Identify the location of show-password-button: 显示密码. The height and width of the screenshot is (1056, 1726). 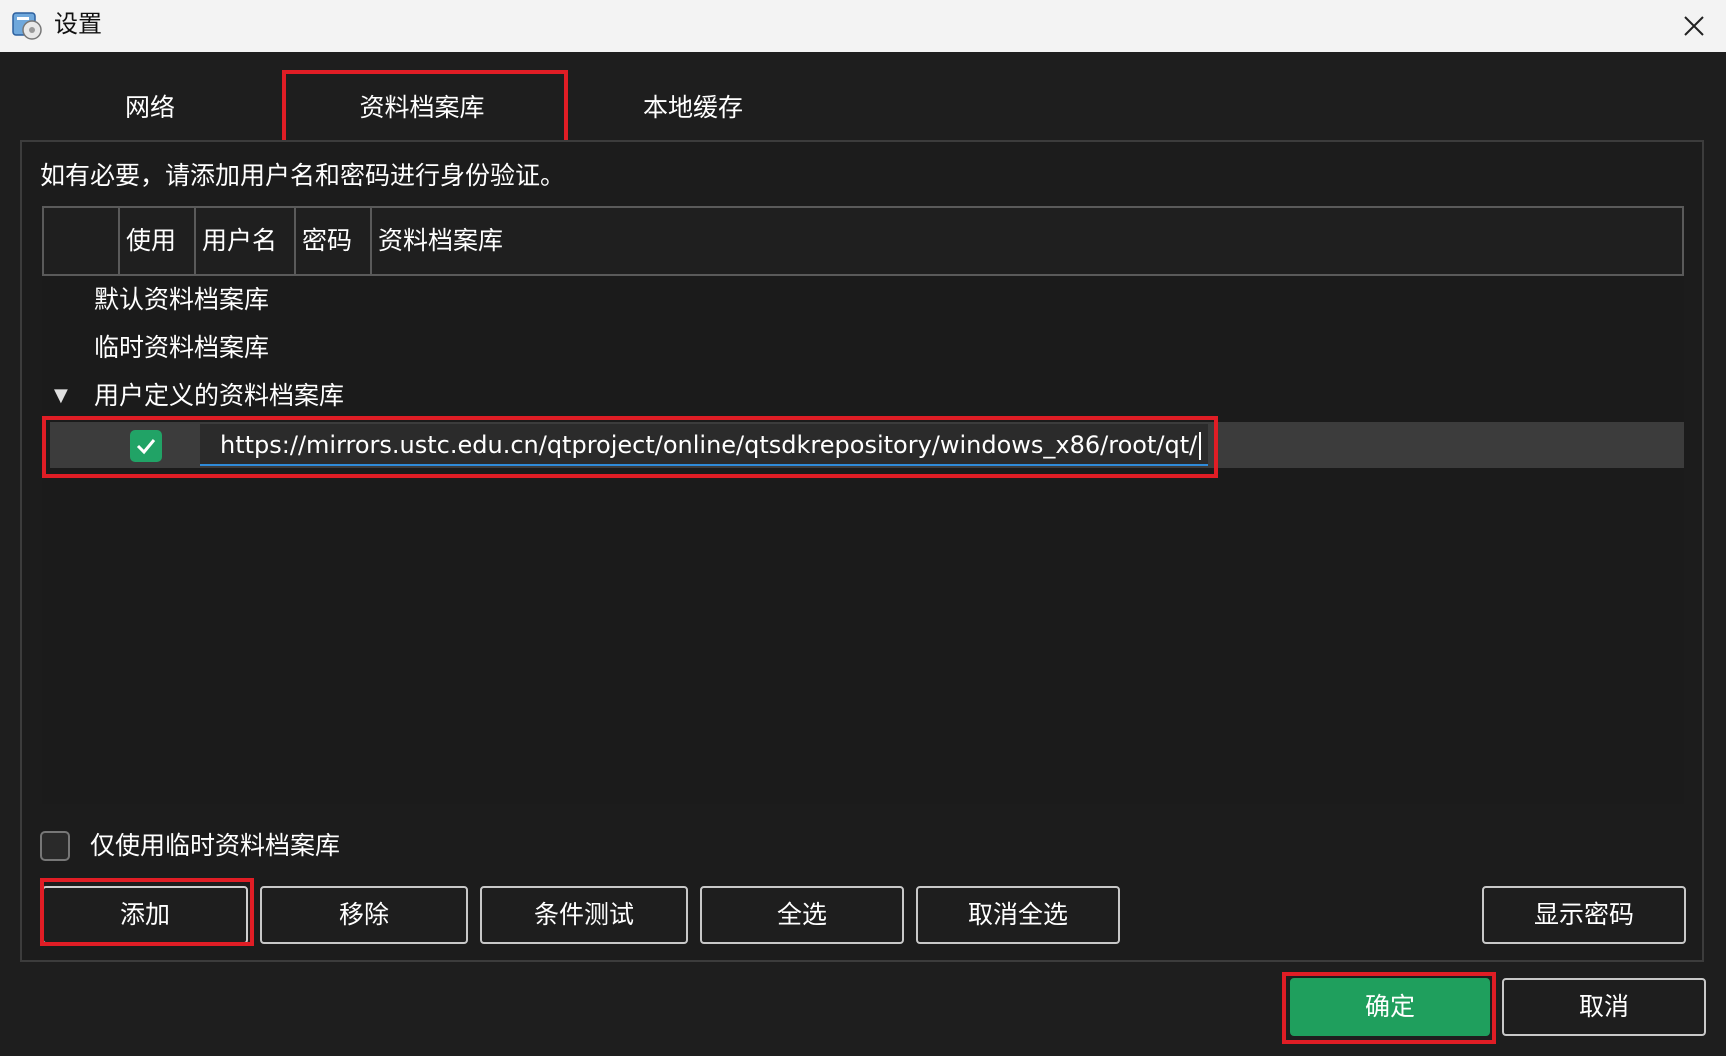
(1584, 915).